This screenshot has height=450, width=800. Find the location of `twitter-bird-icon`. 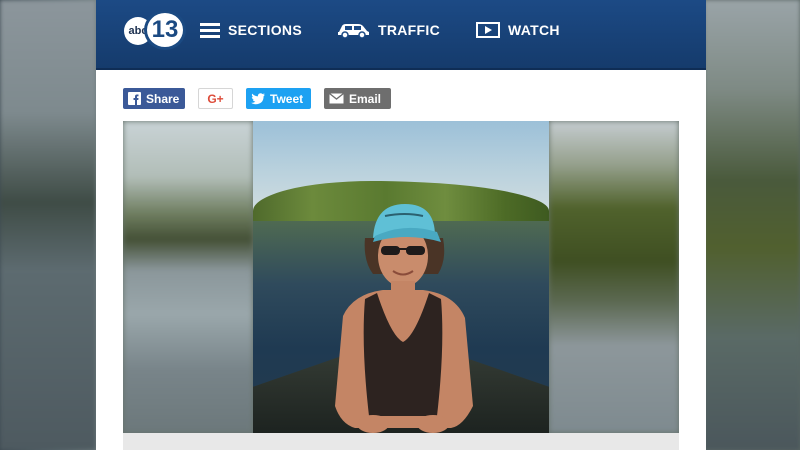

twitter-bird-icon is located at coordinates (258, 98).